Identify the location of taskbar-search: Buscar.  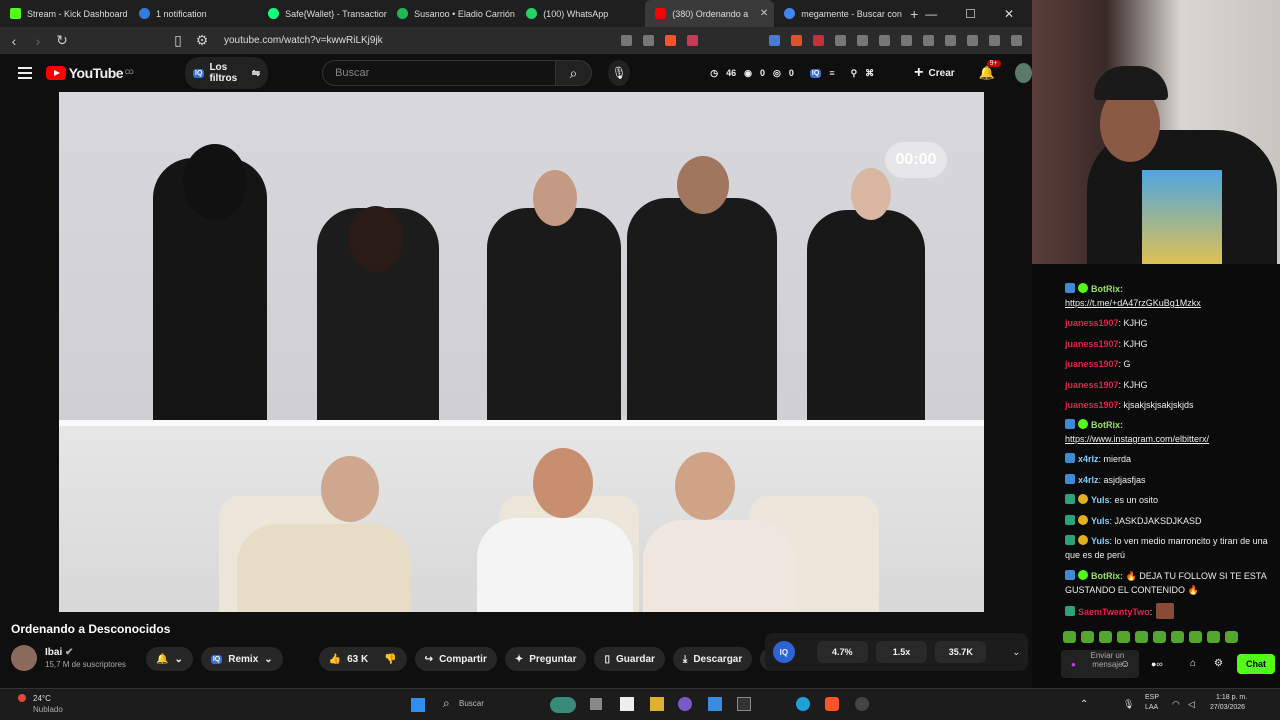
(471, 703).